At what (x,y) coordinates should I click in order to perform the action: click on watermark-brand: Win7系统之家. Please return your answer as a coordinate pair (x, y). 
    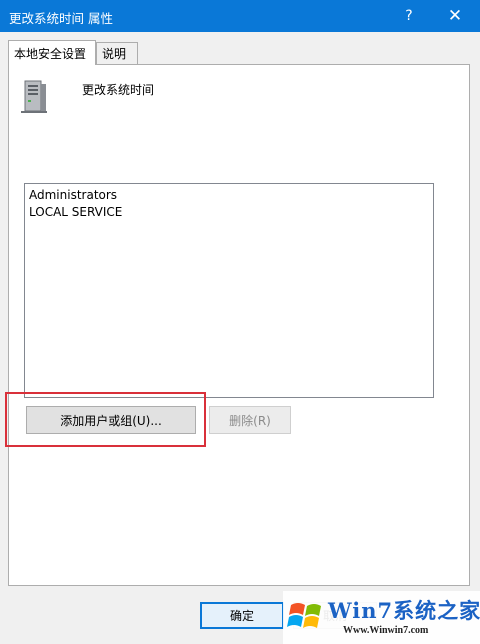
    Looking at the image, I should click on (404, 610).